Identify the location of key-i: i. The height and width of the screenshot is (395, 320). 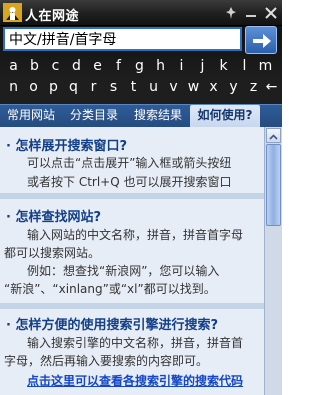
(181, 66).